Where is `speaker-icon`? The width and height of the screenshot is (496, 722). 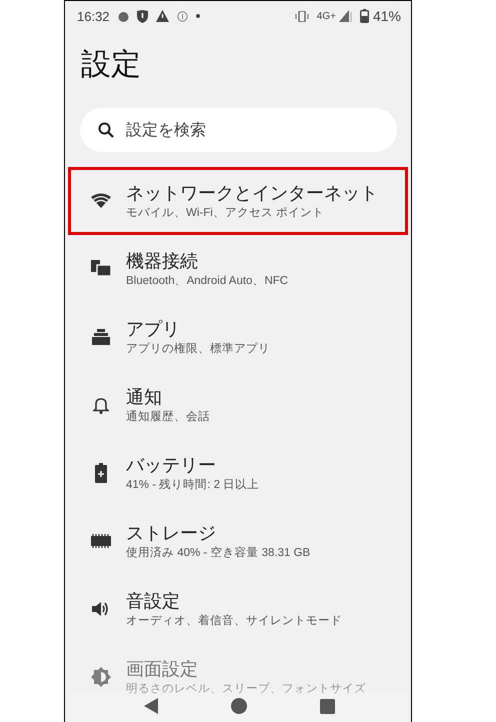
speaker-icon is located at coordinates (101, 609).